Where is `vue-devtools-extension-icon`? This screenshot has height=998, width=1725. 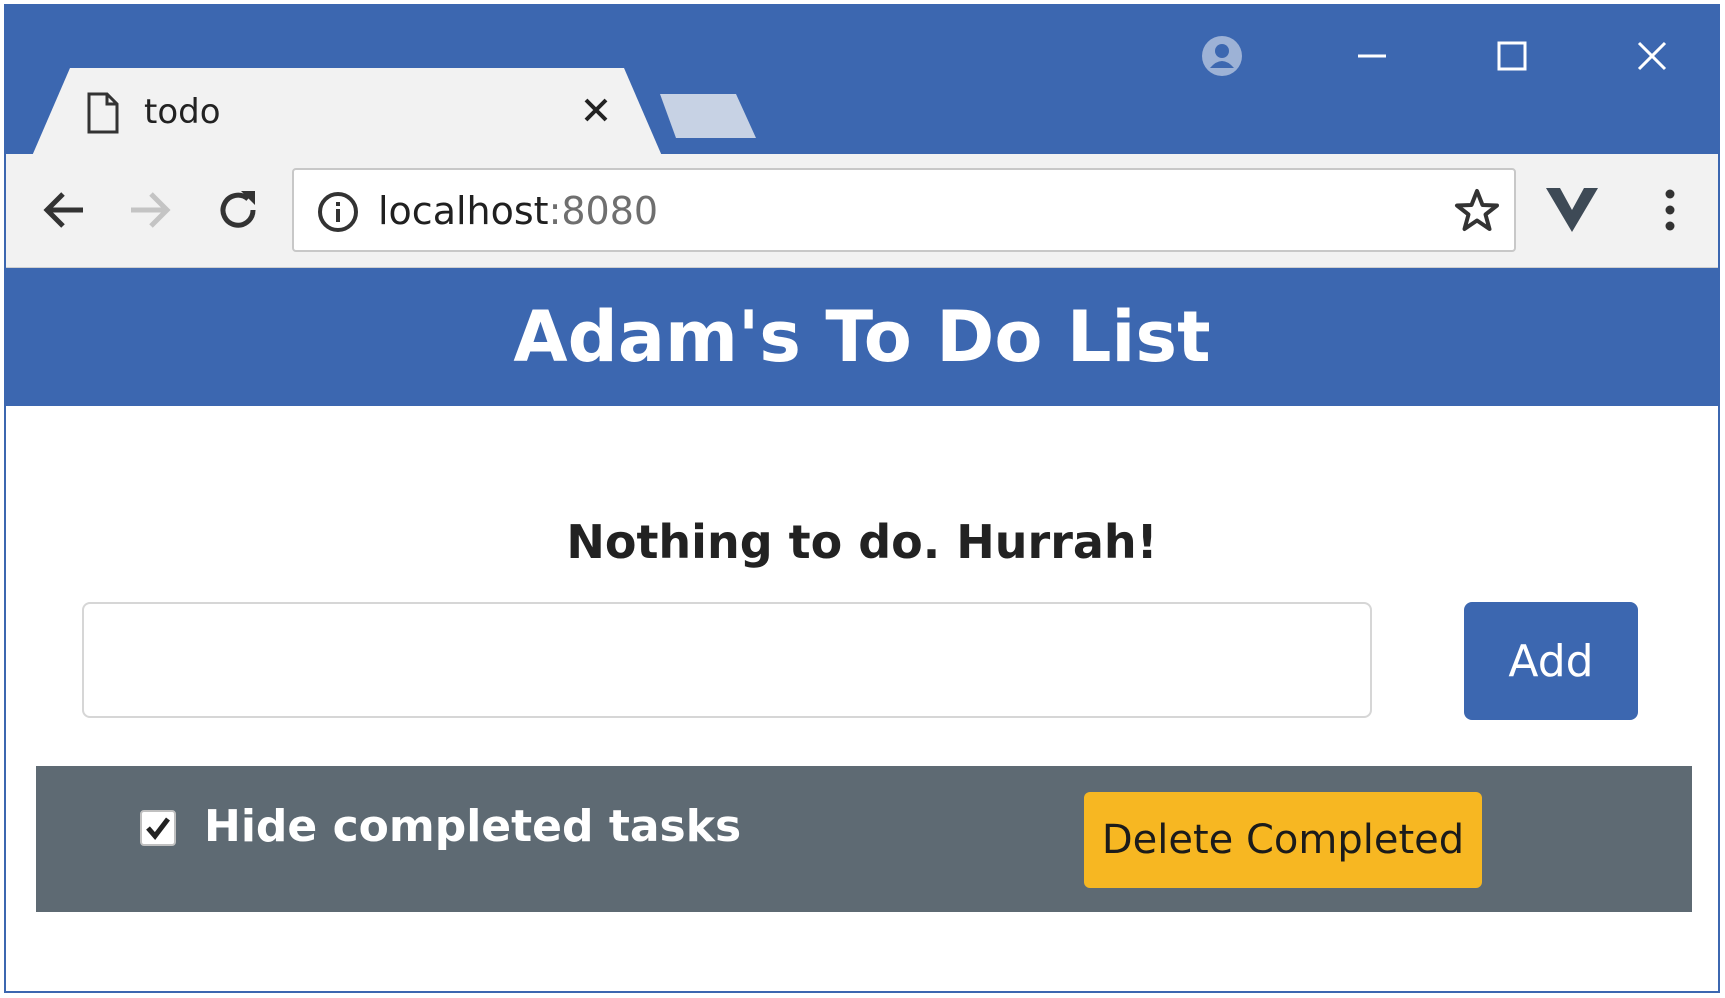 vue-devtools-extension-icon is located at coordinates (1572, 210).